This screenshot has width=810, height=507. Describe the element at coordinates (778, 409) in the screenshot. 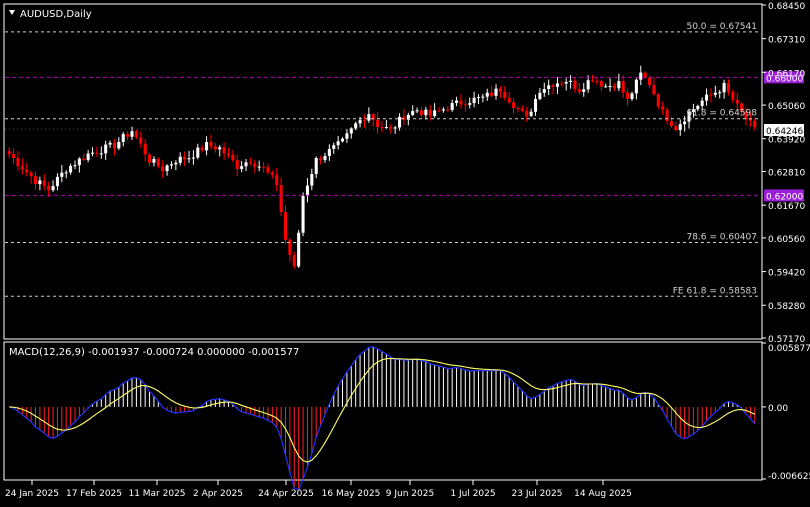

I see `macd-tick-label: 0.00` at that location.